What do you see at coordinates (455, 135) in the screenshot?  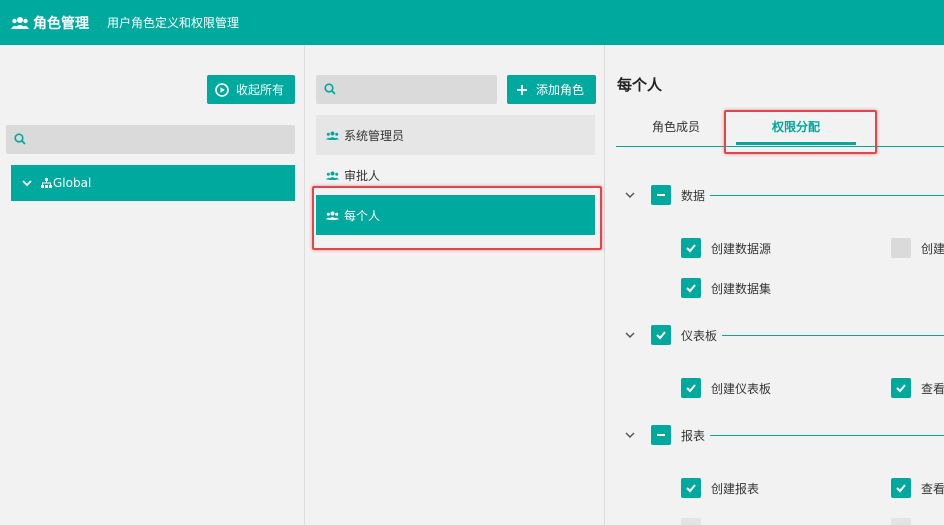 I see `role-item-admin: 系统管理员` at bounding box center [455, 135].